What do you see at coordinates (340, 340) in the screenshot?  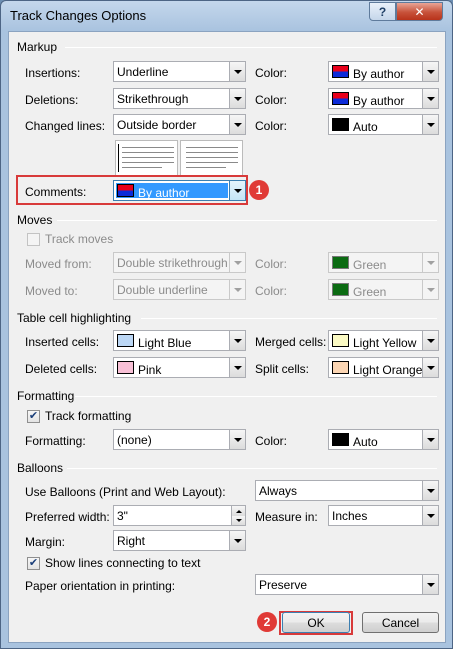 I see `light-yellow-swatch-icon` at bounding box center [340, 340].